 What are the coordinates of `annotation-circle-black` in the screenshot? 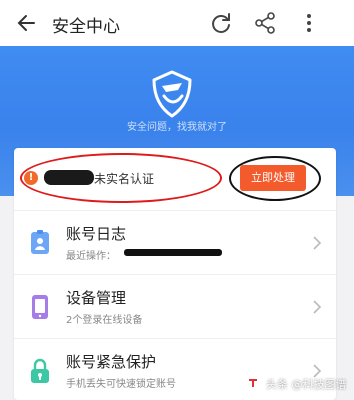 It's located at (275, 178).